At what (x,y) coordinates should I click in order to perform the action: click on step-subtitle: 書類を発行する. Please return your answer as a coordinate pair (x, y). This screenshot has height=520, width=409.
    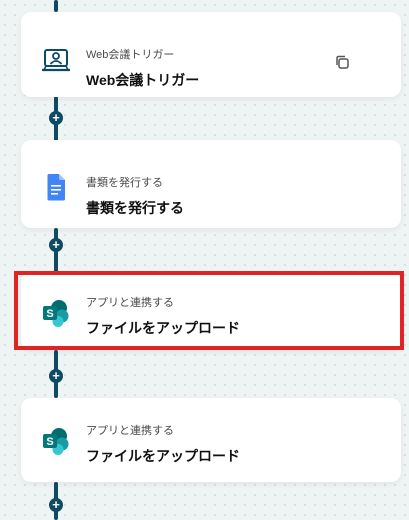
    Looking at the image, I should click on (124, 183).